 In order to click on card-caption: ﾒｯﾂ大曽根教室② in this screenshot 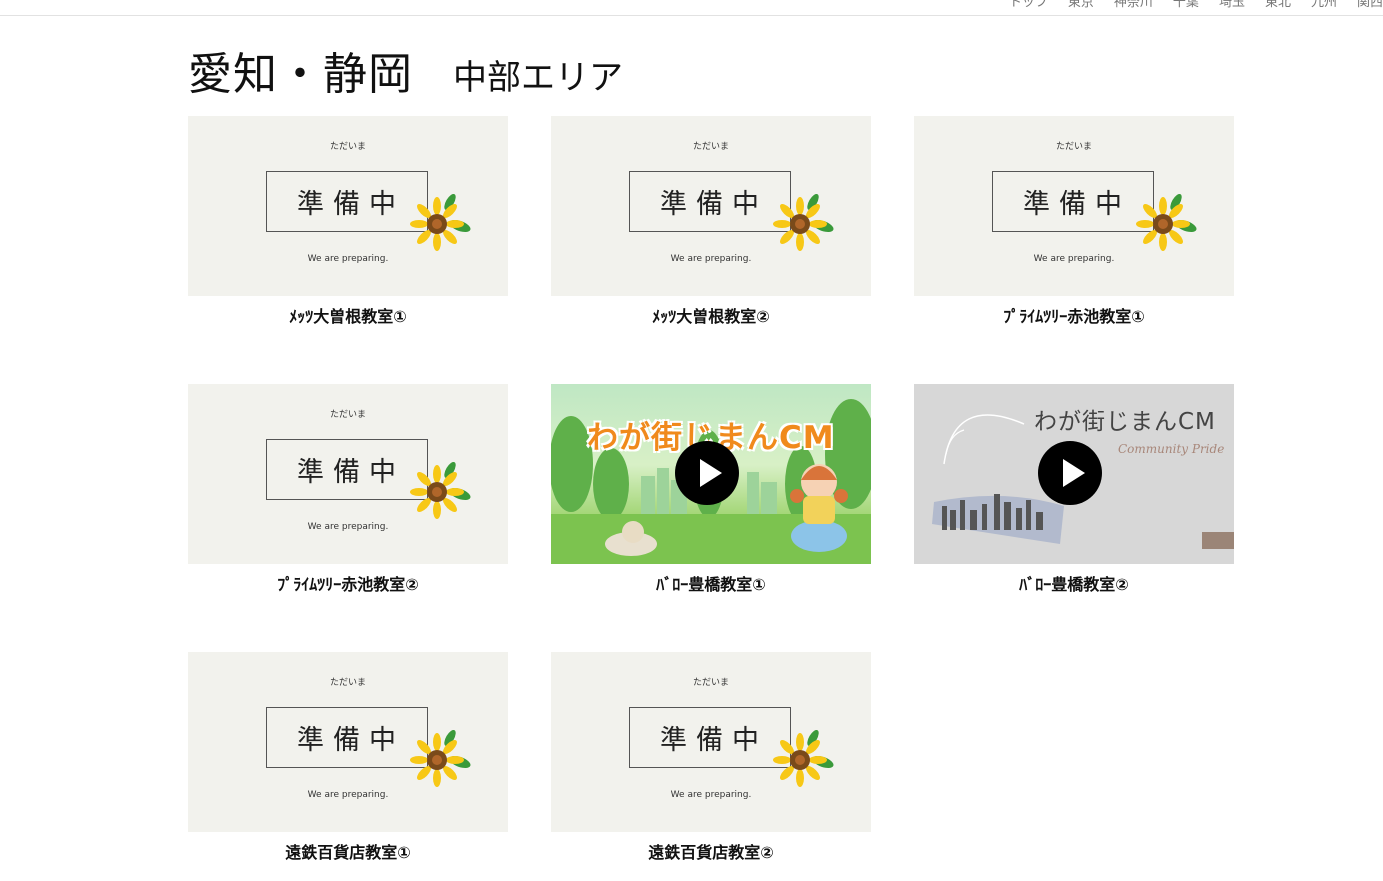, I will do `click(711, 315)`.